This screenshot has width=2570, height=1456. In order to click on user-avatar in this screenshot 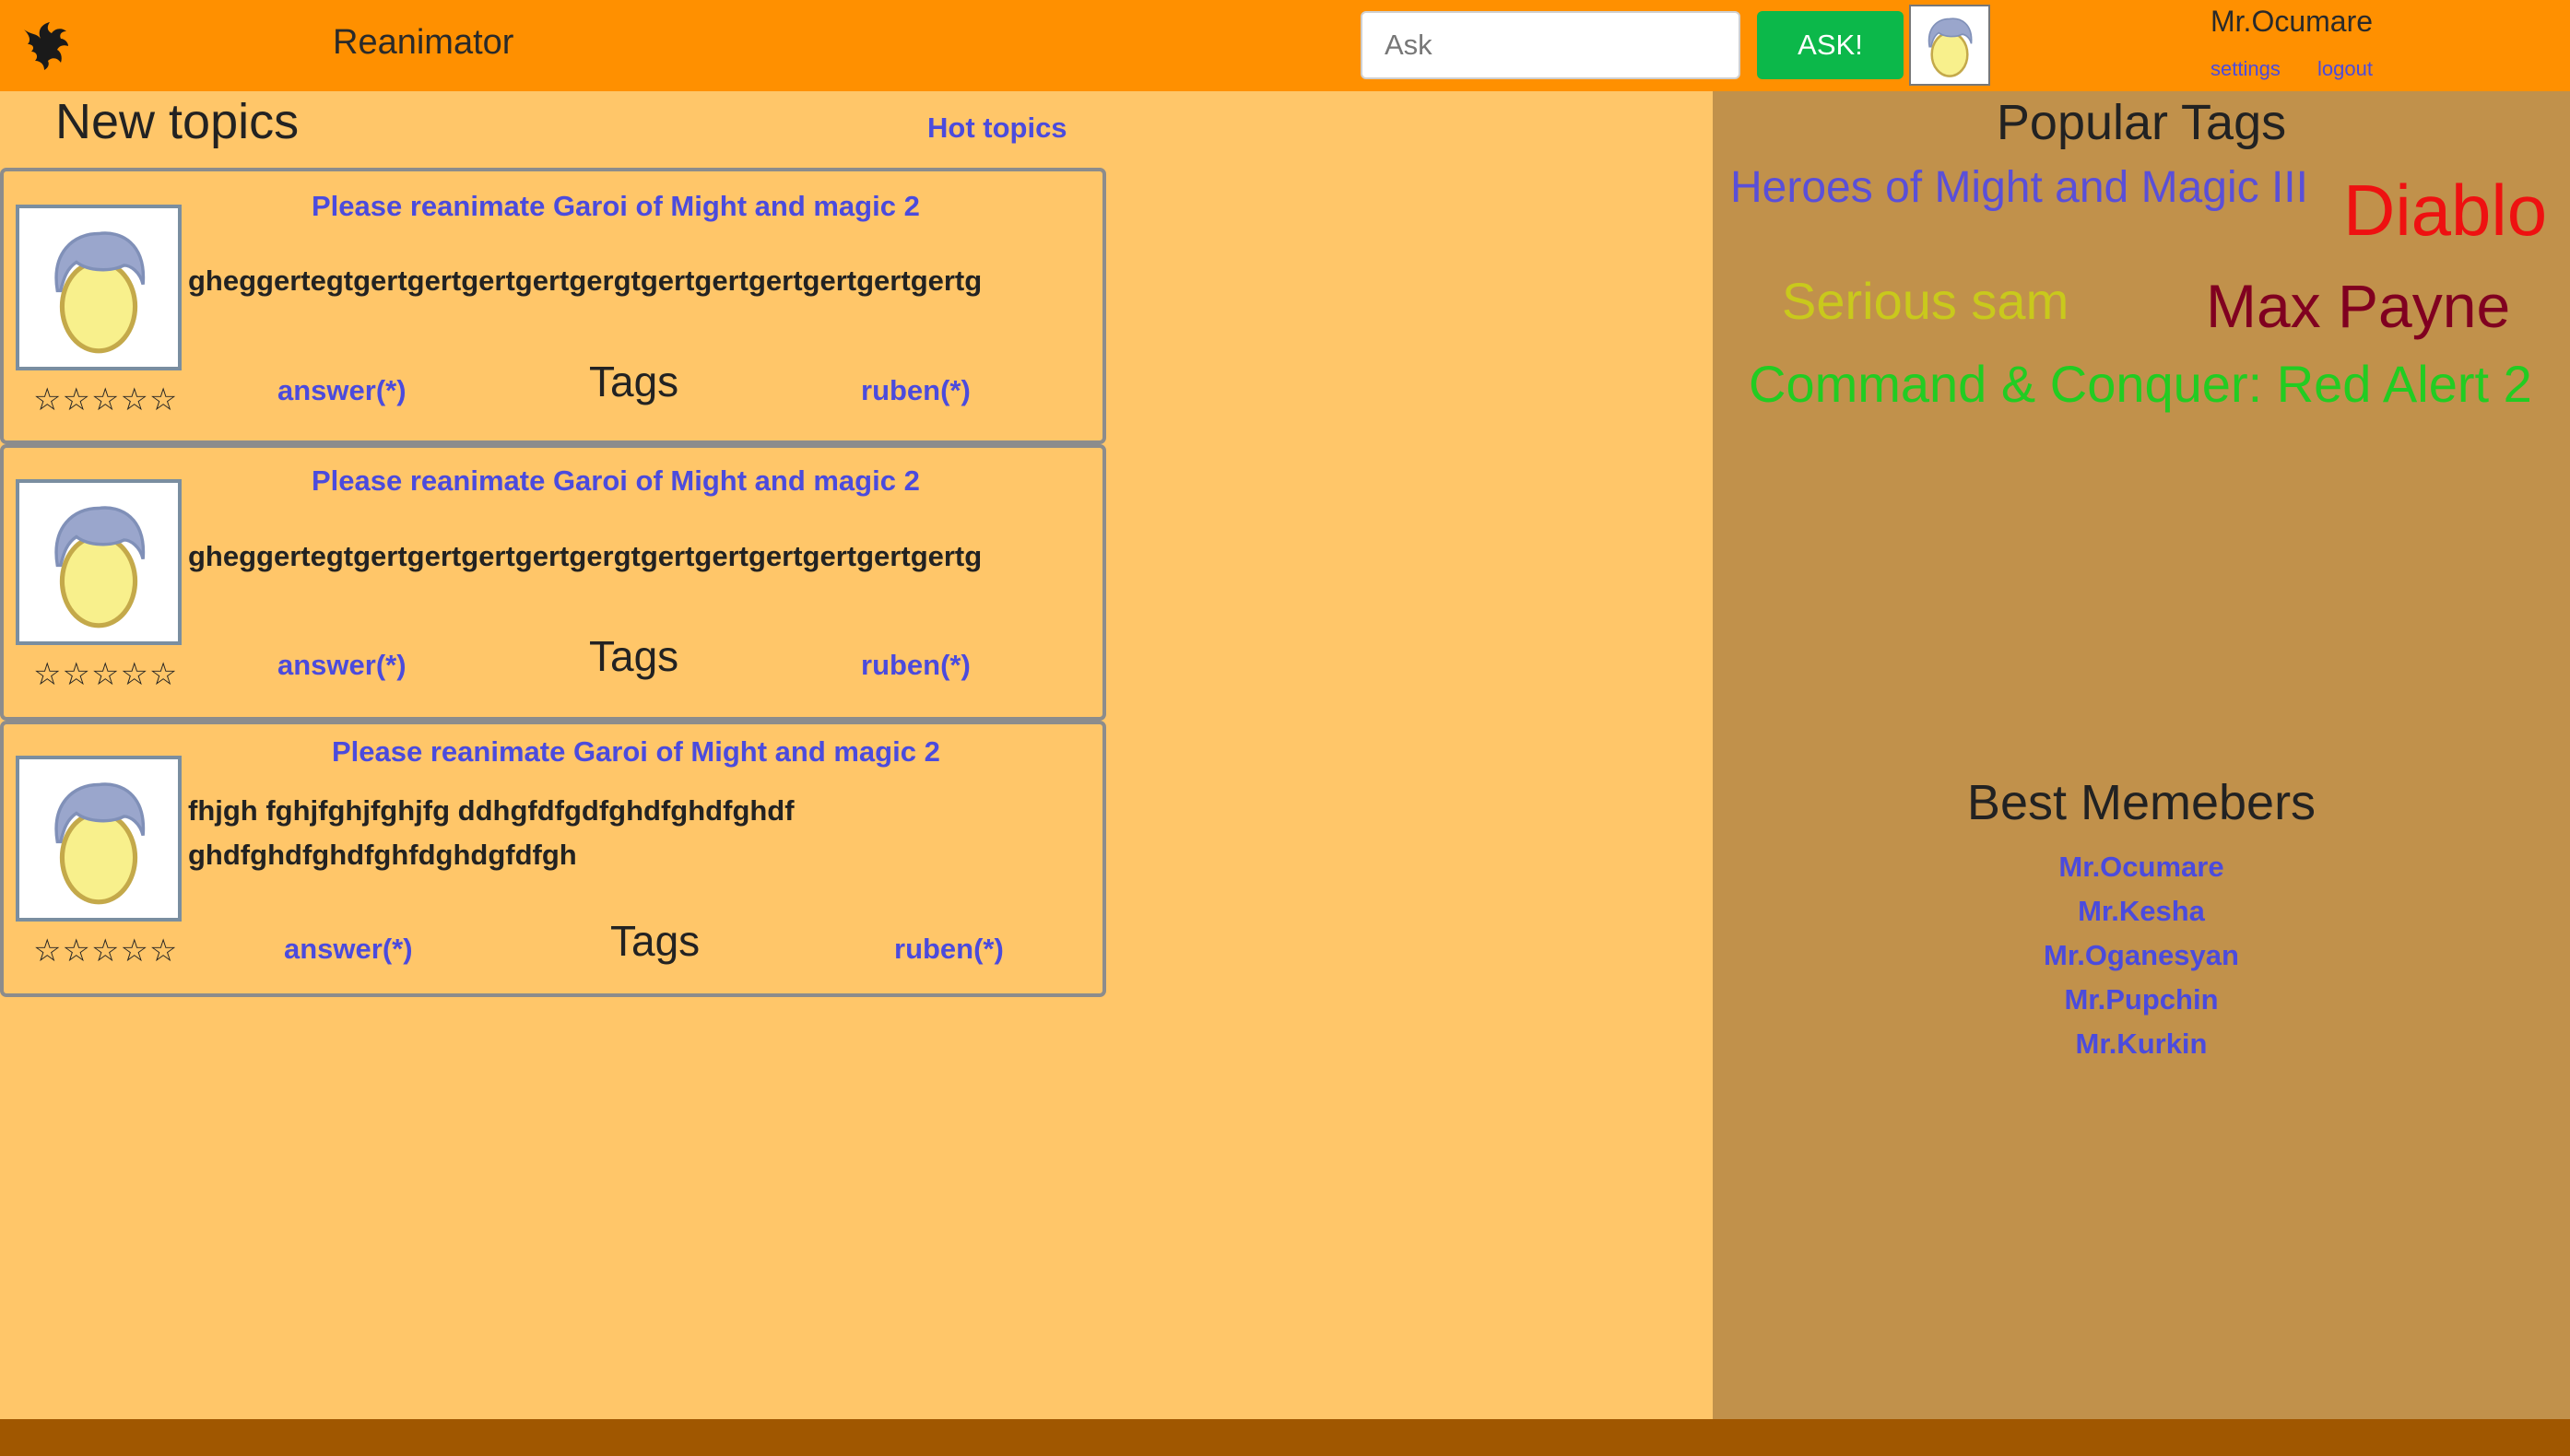, I will do `click(1949, 45)`.